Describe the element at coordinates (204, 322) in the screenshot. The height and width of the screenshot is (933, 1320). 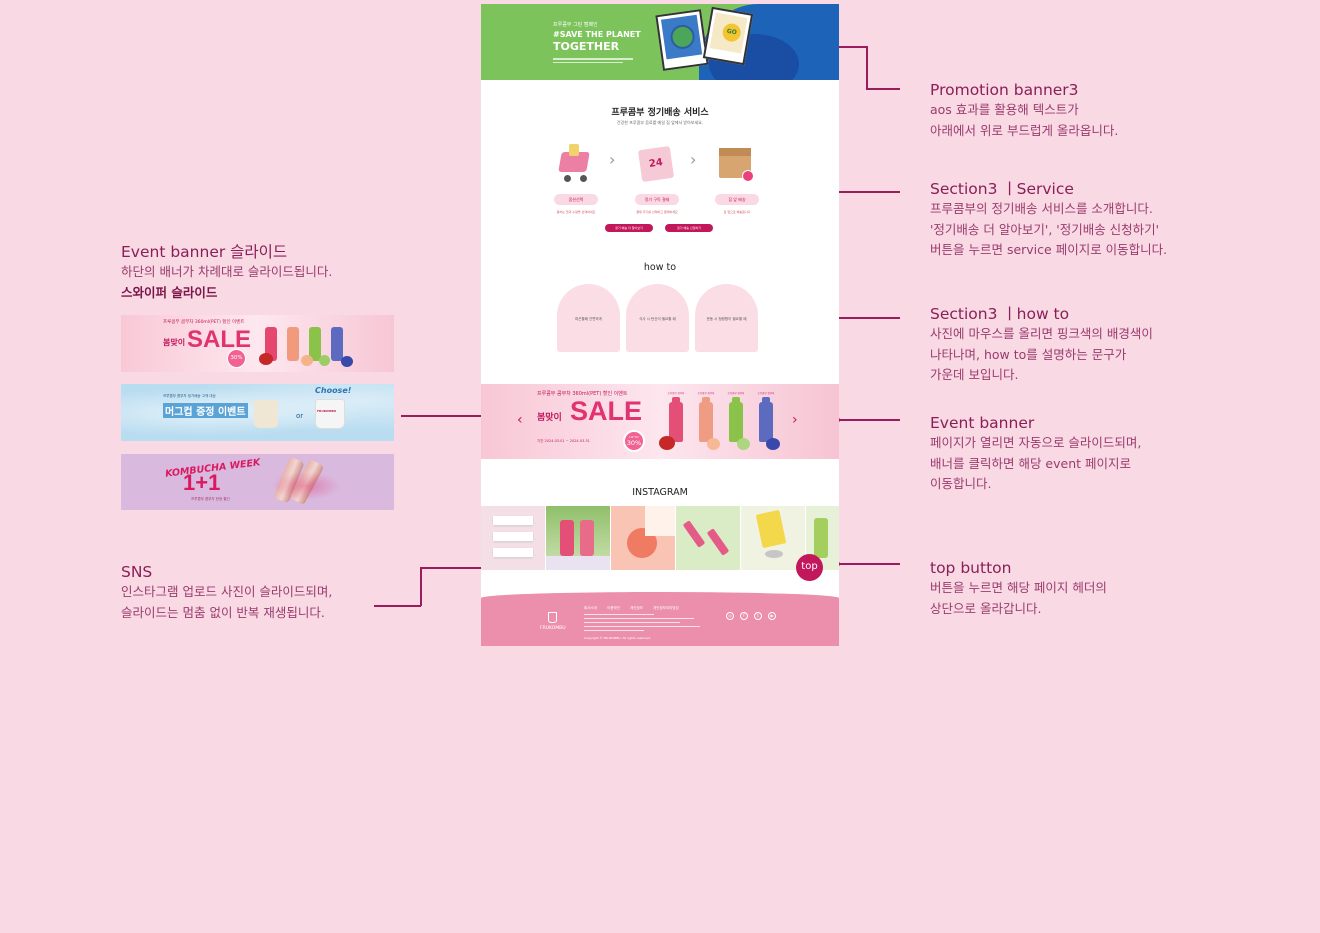
I see `side-banner-top-text: 프루콤부 콤부차 360ml(PET) 할인 이벤트` at that location.